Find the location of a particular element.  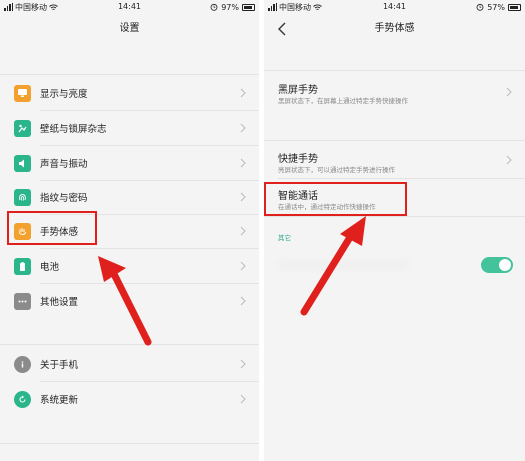

settings-item-label: 指纹与密码 is located at coordinates (64, 198).